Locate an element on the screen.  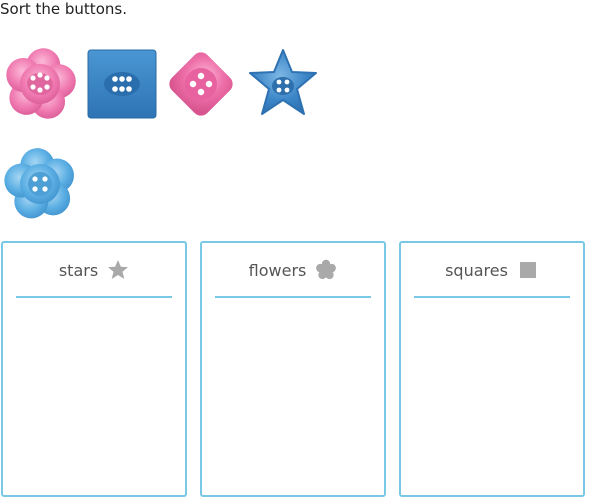
pink-diamond-shape is located at coordinates (201, 84).